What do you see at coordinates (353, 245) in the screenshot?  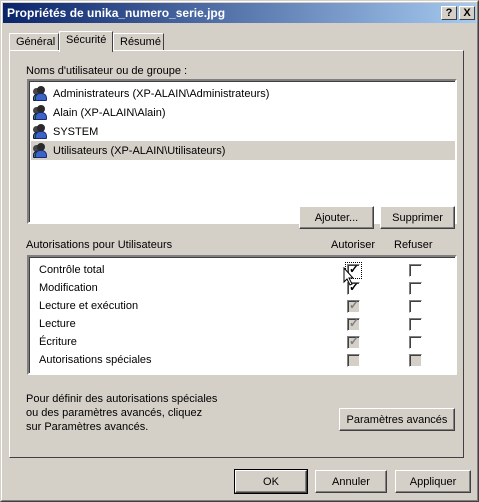 I see `allow-column-header: Autoriser` at bounding box center [353, 245].